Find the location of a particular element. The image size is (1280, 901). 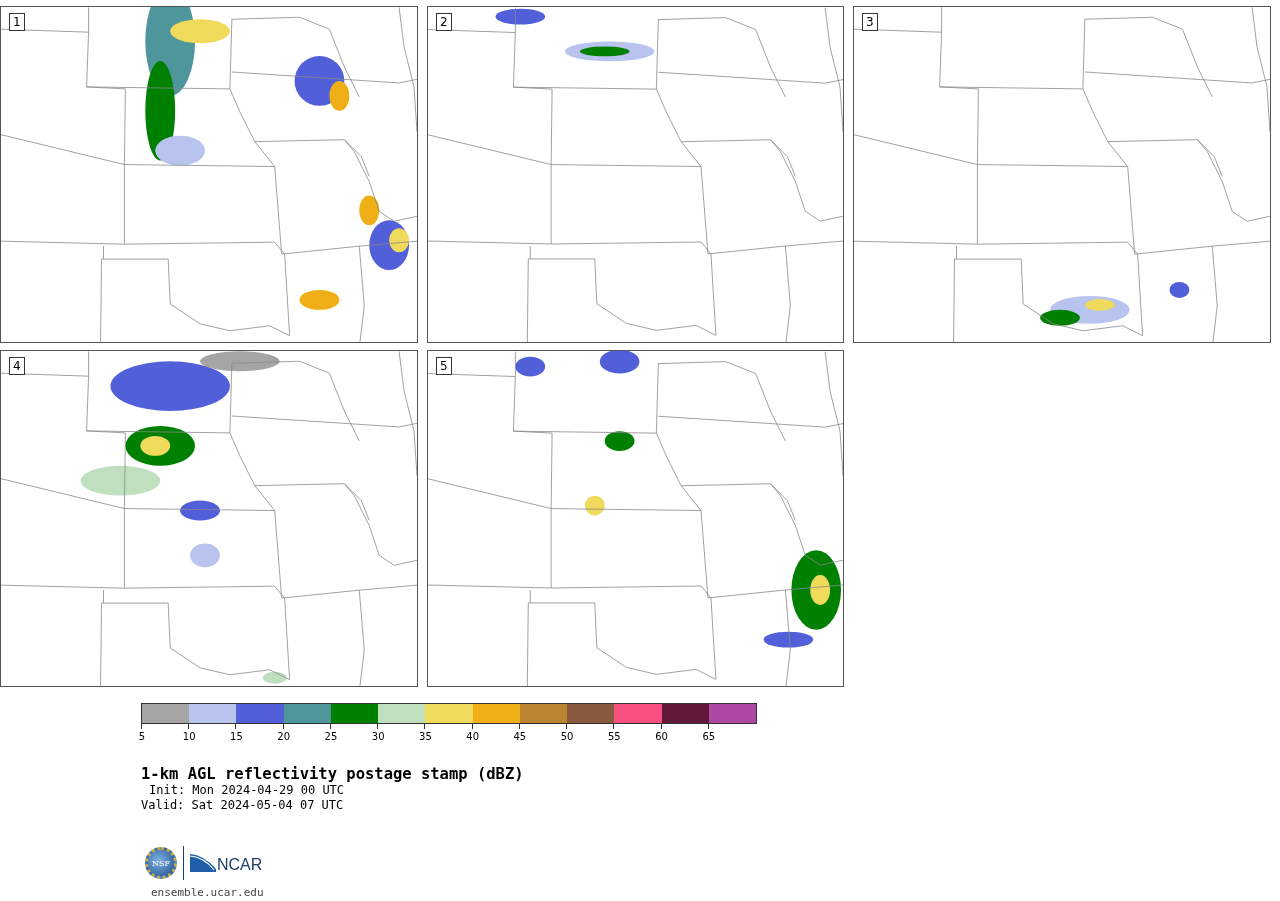

panel-number: 1 is located at coordinates (17, 22).